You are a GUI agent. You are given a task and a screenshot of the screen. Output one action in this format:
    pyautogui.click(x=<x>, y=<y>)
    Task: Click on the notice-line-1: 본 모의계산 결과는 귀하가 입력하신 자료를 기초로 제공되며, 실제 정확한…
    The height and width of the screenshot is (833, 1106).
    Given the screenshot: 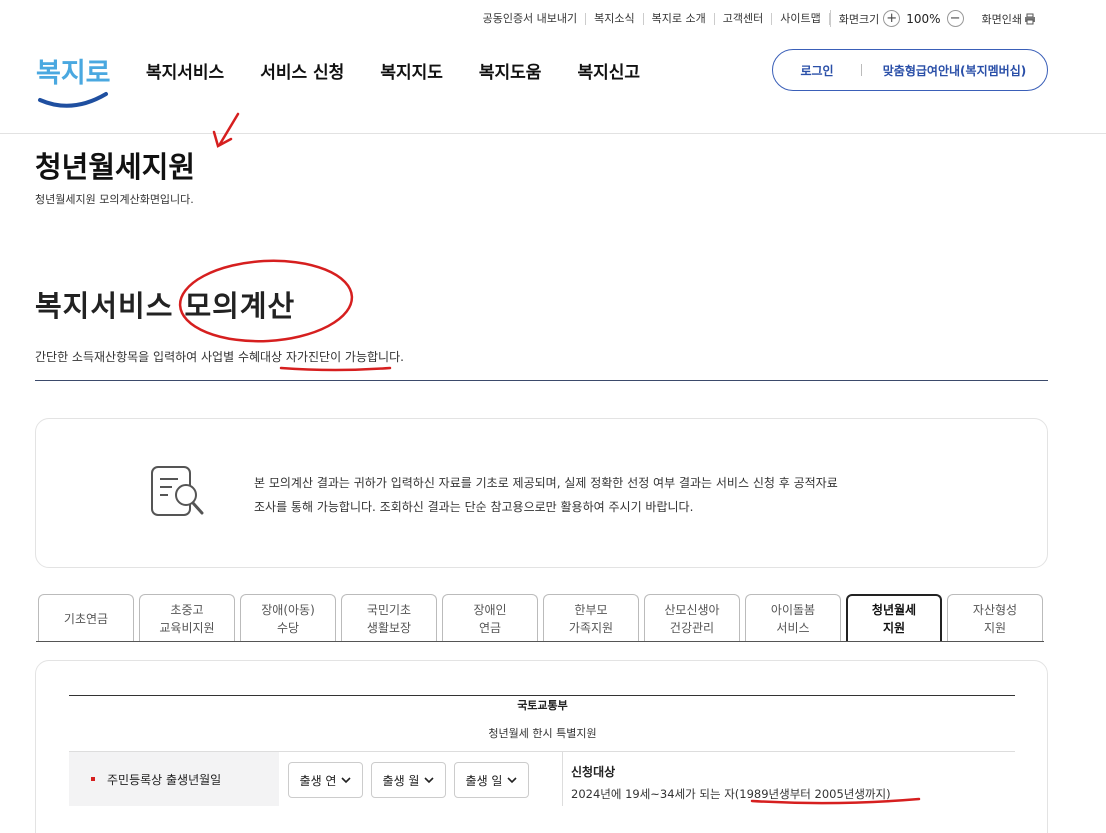 What is the action you would take?
    pyautogui.click(x=546, y=483)
    